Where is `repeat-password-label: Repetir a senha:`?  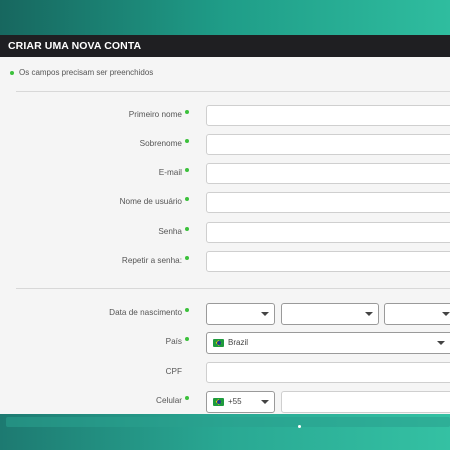 repeat-password-label: Repetir a senha: is located at coordinates (151, 260).